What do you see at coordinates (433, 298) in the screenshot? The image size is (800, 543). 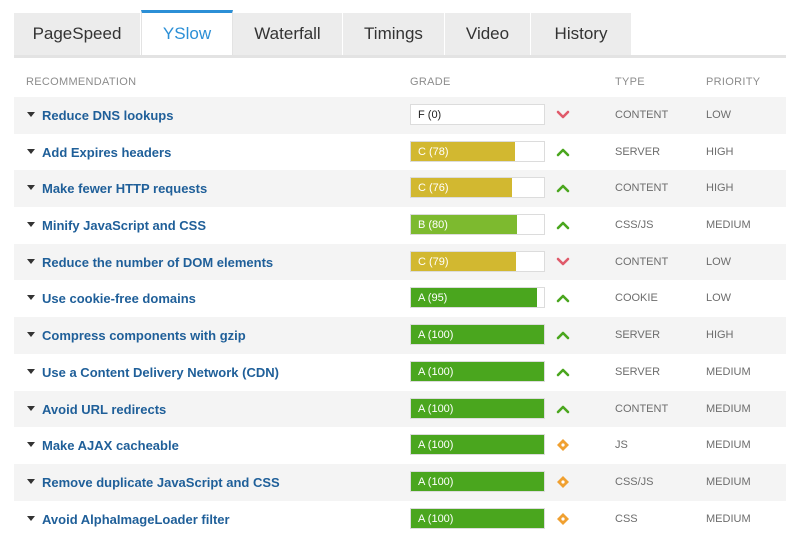 I see `grade-label: A (95)` at bounding box center [433, 298].